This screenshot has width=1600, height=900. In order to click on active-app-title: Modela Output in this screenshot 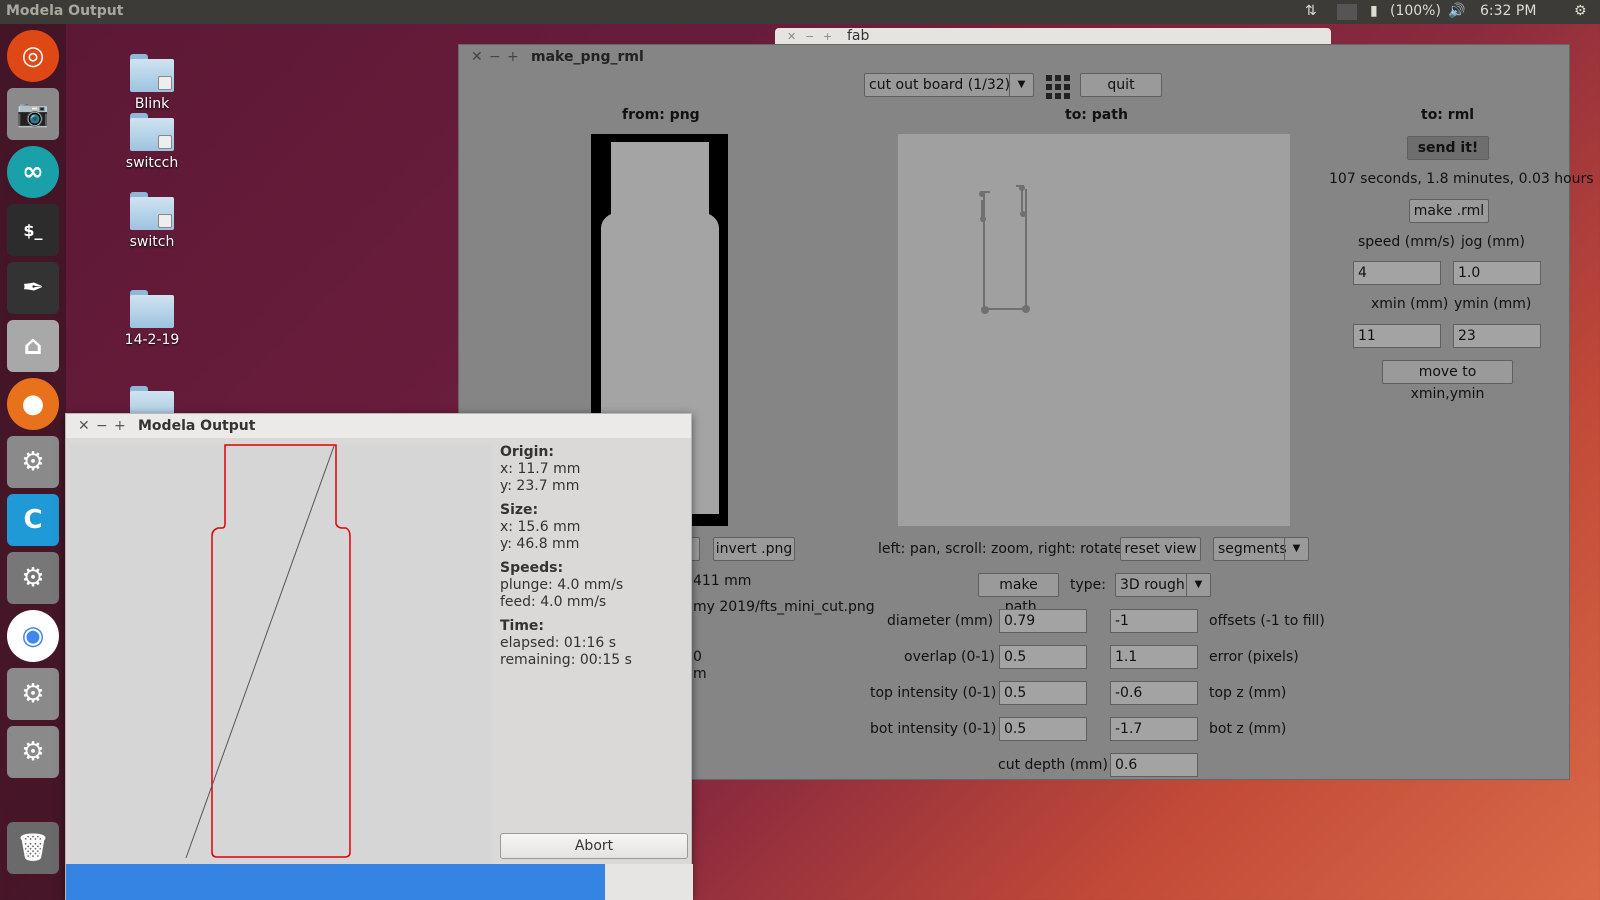, I will do `click(65, 11)`.